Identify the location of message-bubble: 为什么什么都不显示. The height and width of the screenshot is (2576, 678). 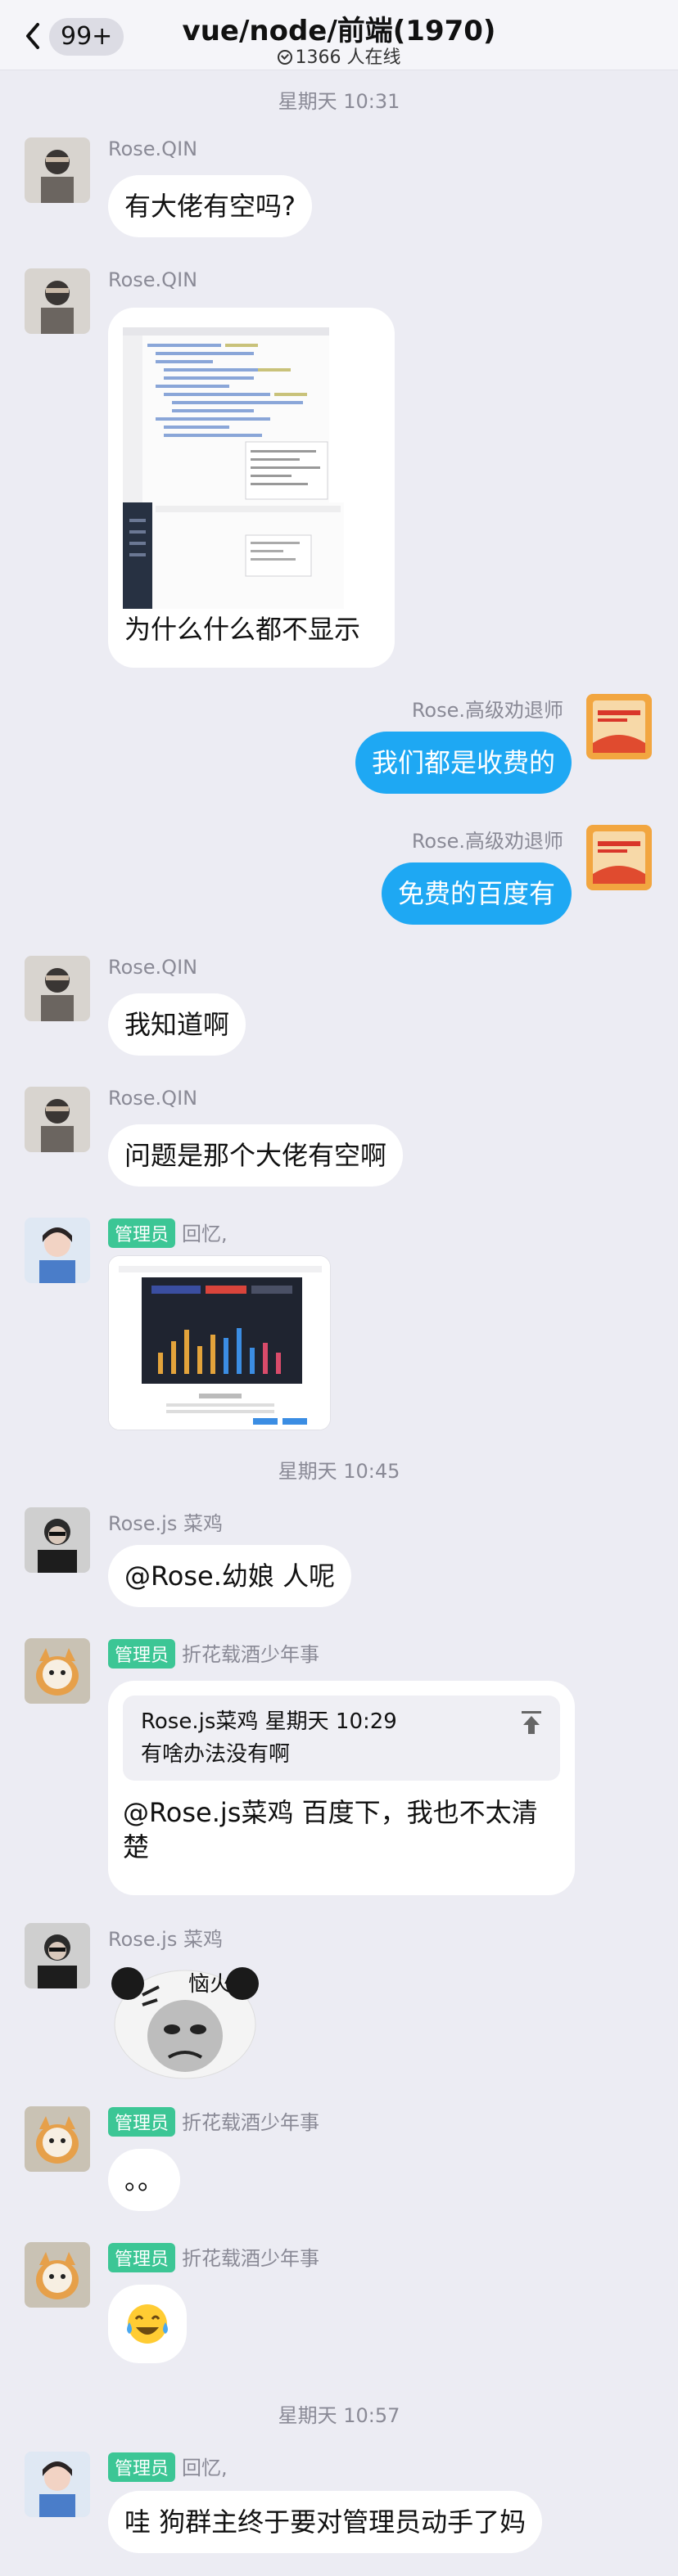
(251, 488).